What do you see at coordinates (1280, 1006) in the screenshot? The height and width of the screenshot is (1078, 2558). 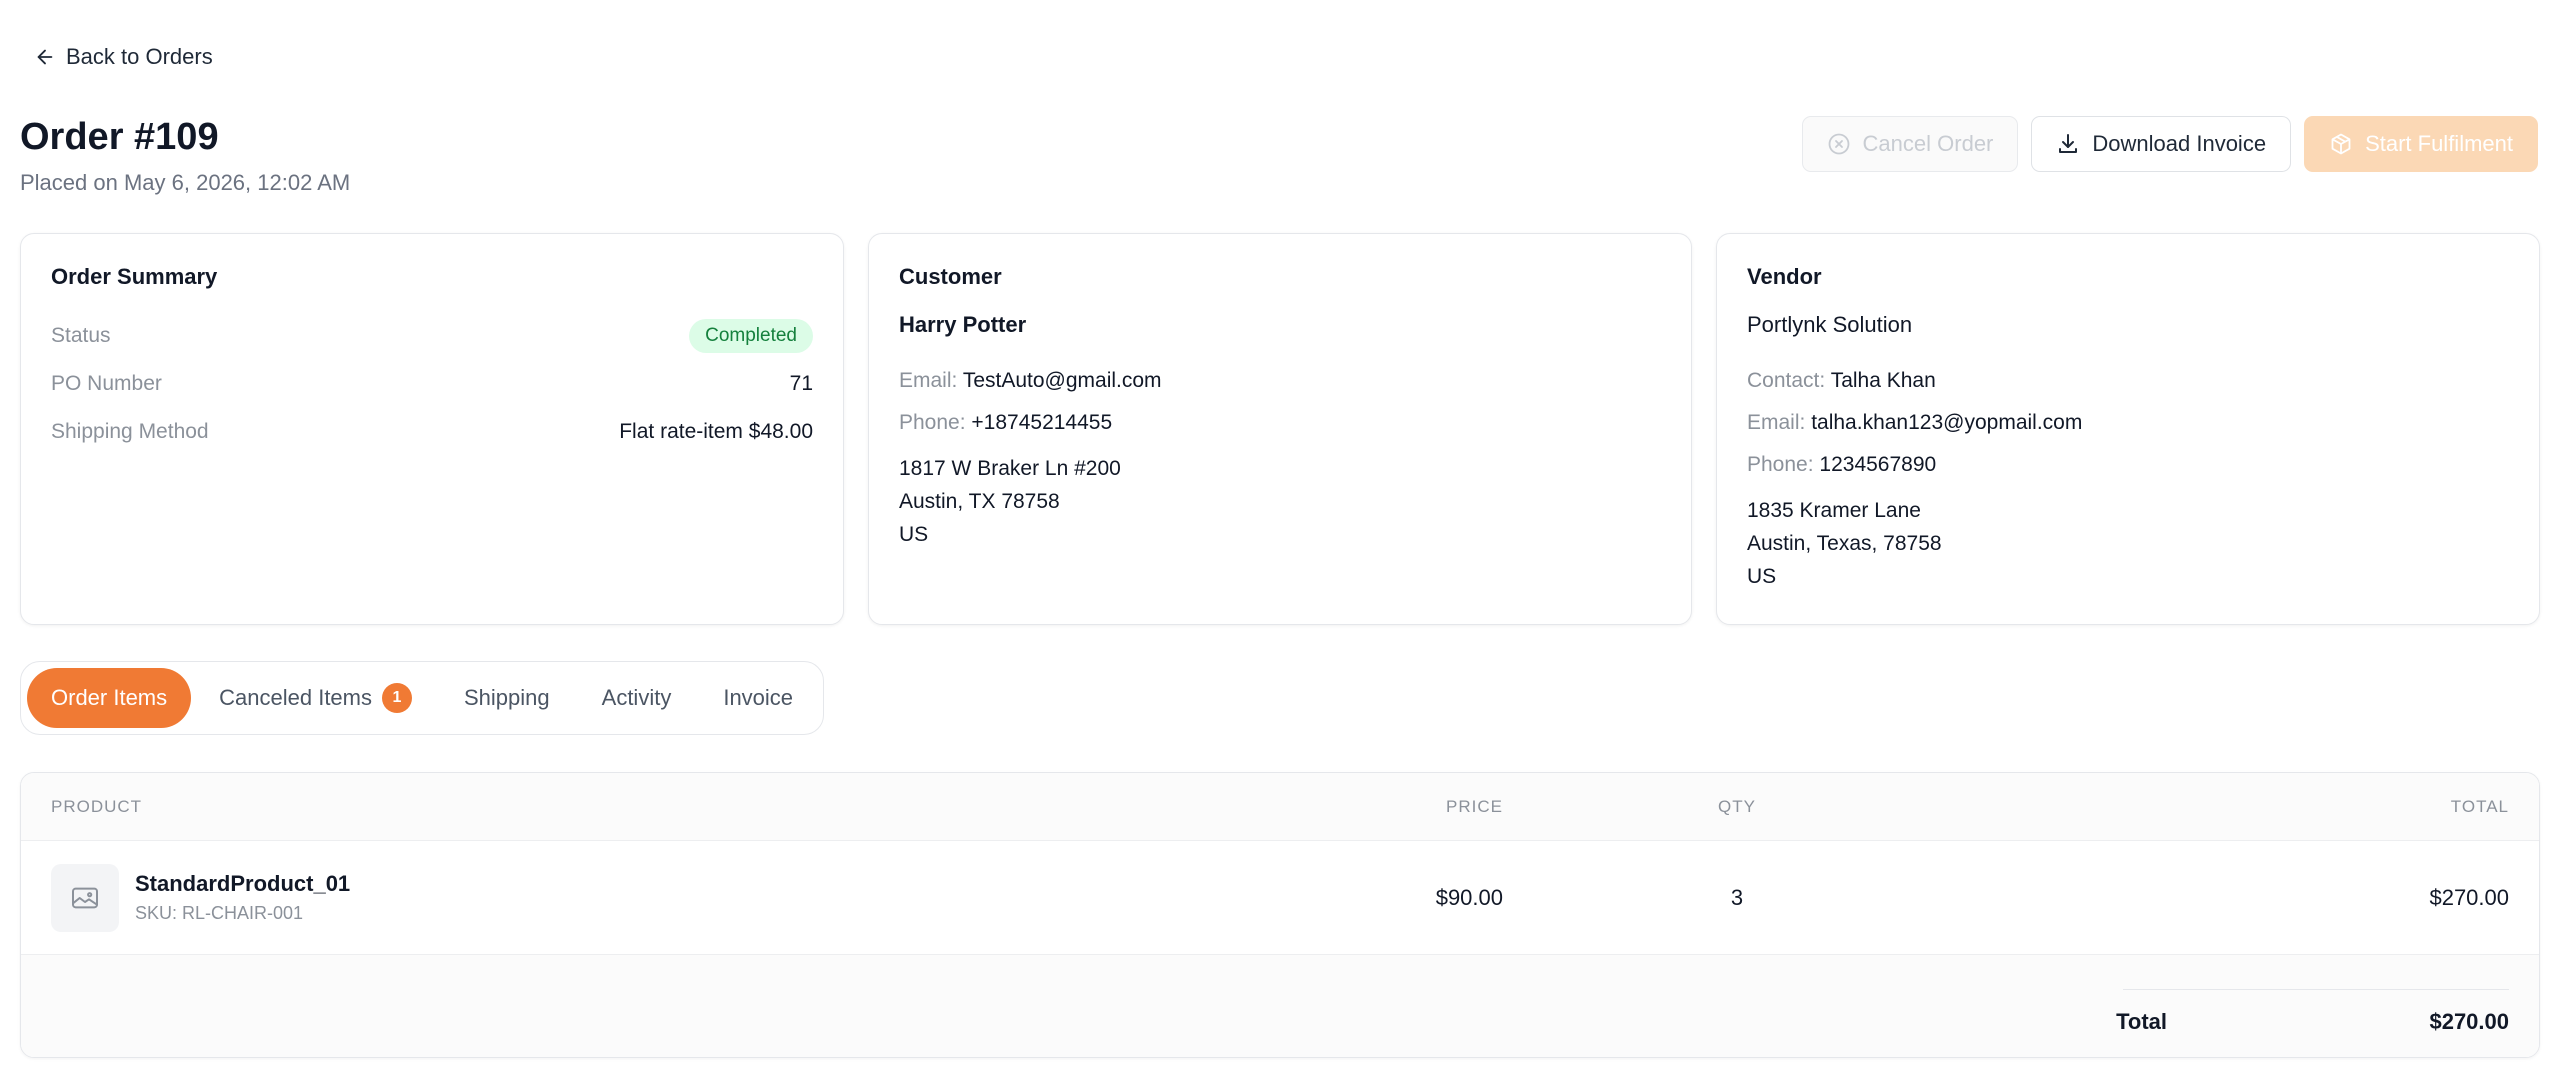 I see `table-footer: Total $270.00` at bounding box center [1280, 1006].